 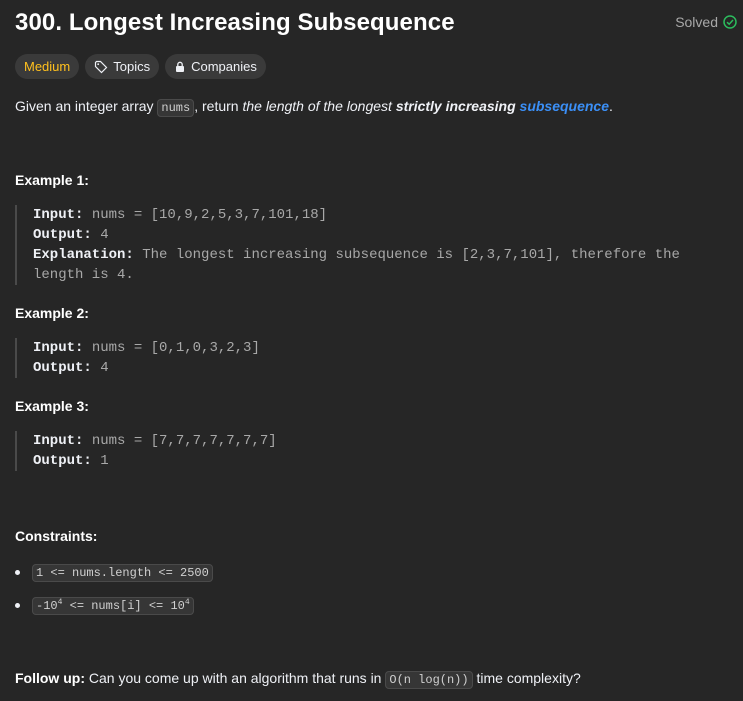 What do you see at coordinates (455, 106) in the screenshot?
I see `desc-bold-italic: strictly increasing` at bounding box center [455, 106].